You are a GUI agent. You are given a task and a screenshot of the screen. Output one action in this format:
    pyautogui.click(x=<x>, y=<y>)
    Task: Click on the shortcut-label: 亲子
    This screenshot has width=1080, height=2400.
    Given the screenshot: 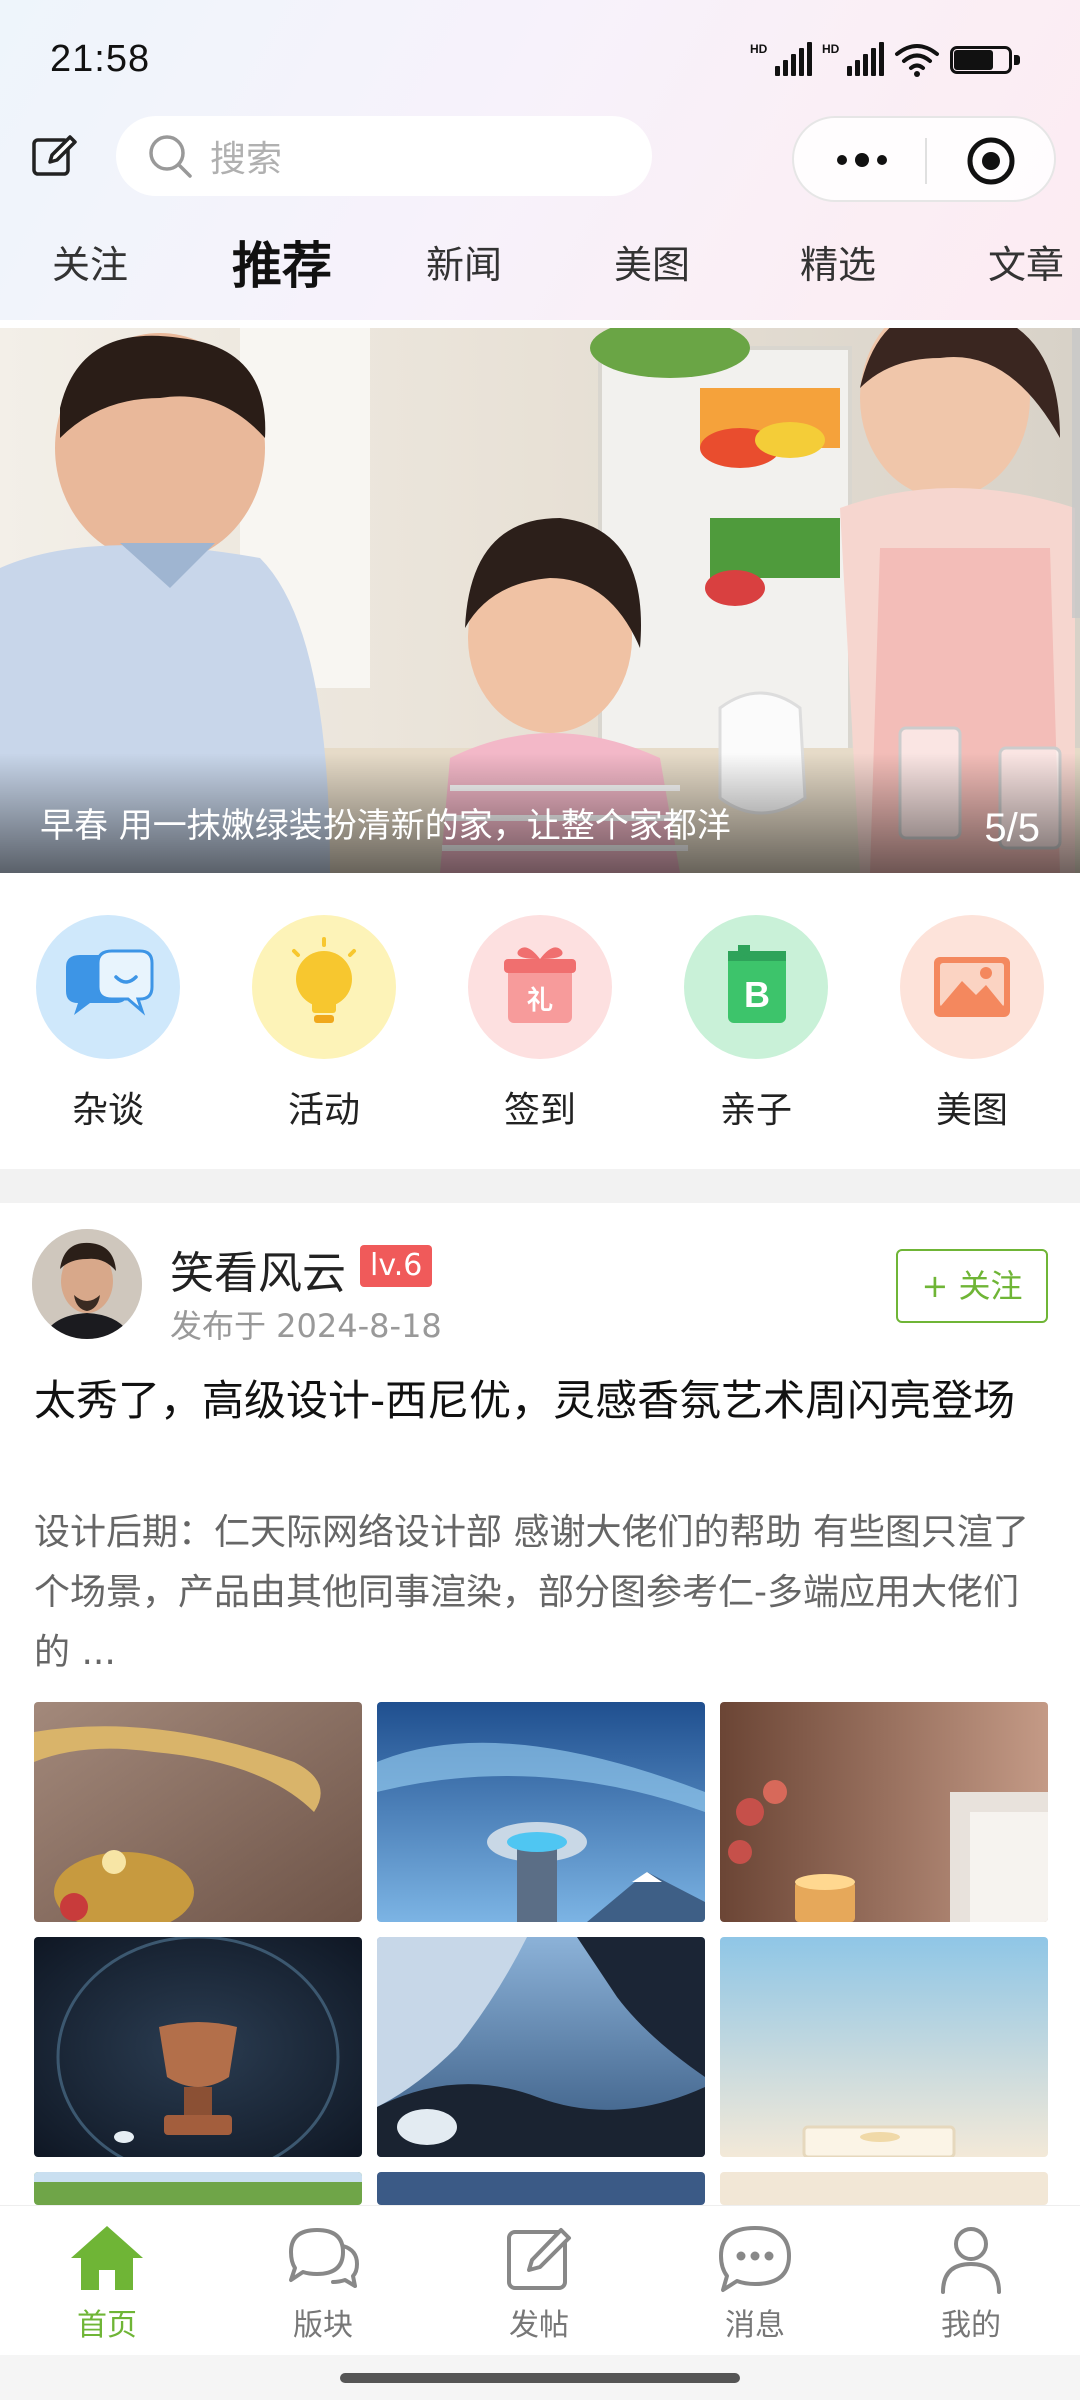 What is the action you would take?
    pyautogui.click(x=755, y=1110)
    